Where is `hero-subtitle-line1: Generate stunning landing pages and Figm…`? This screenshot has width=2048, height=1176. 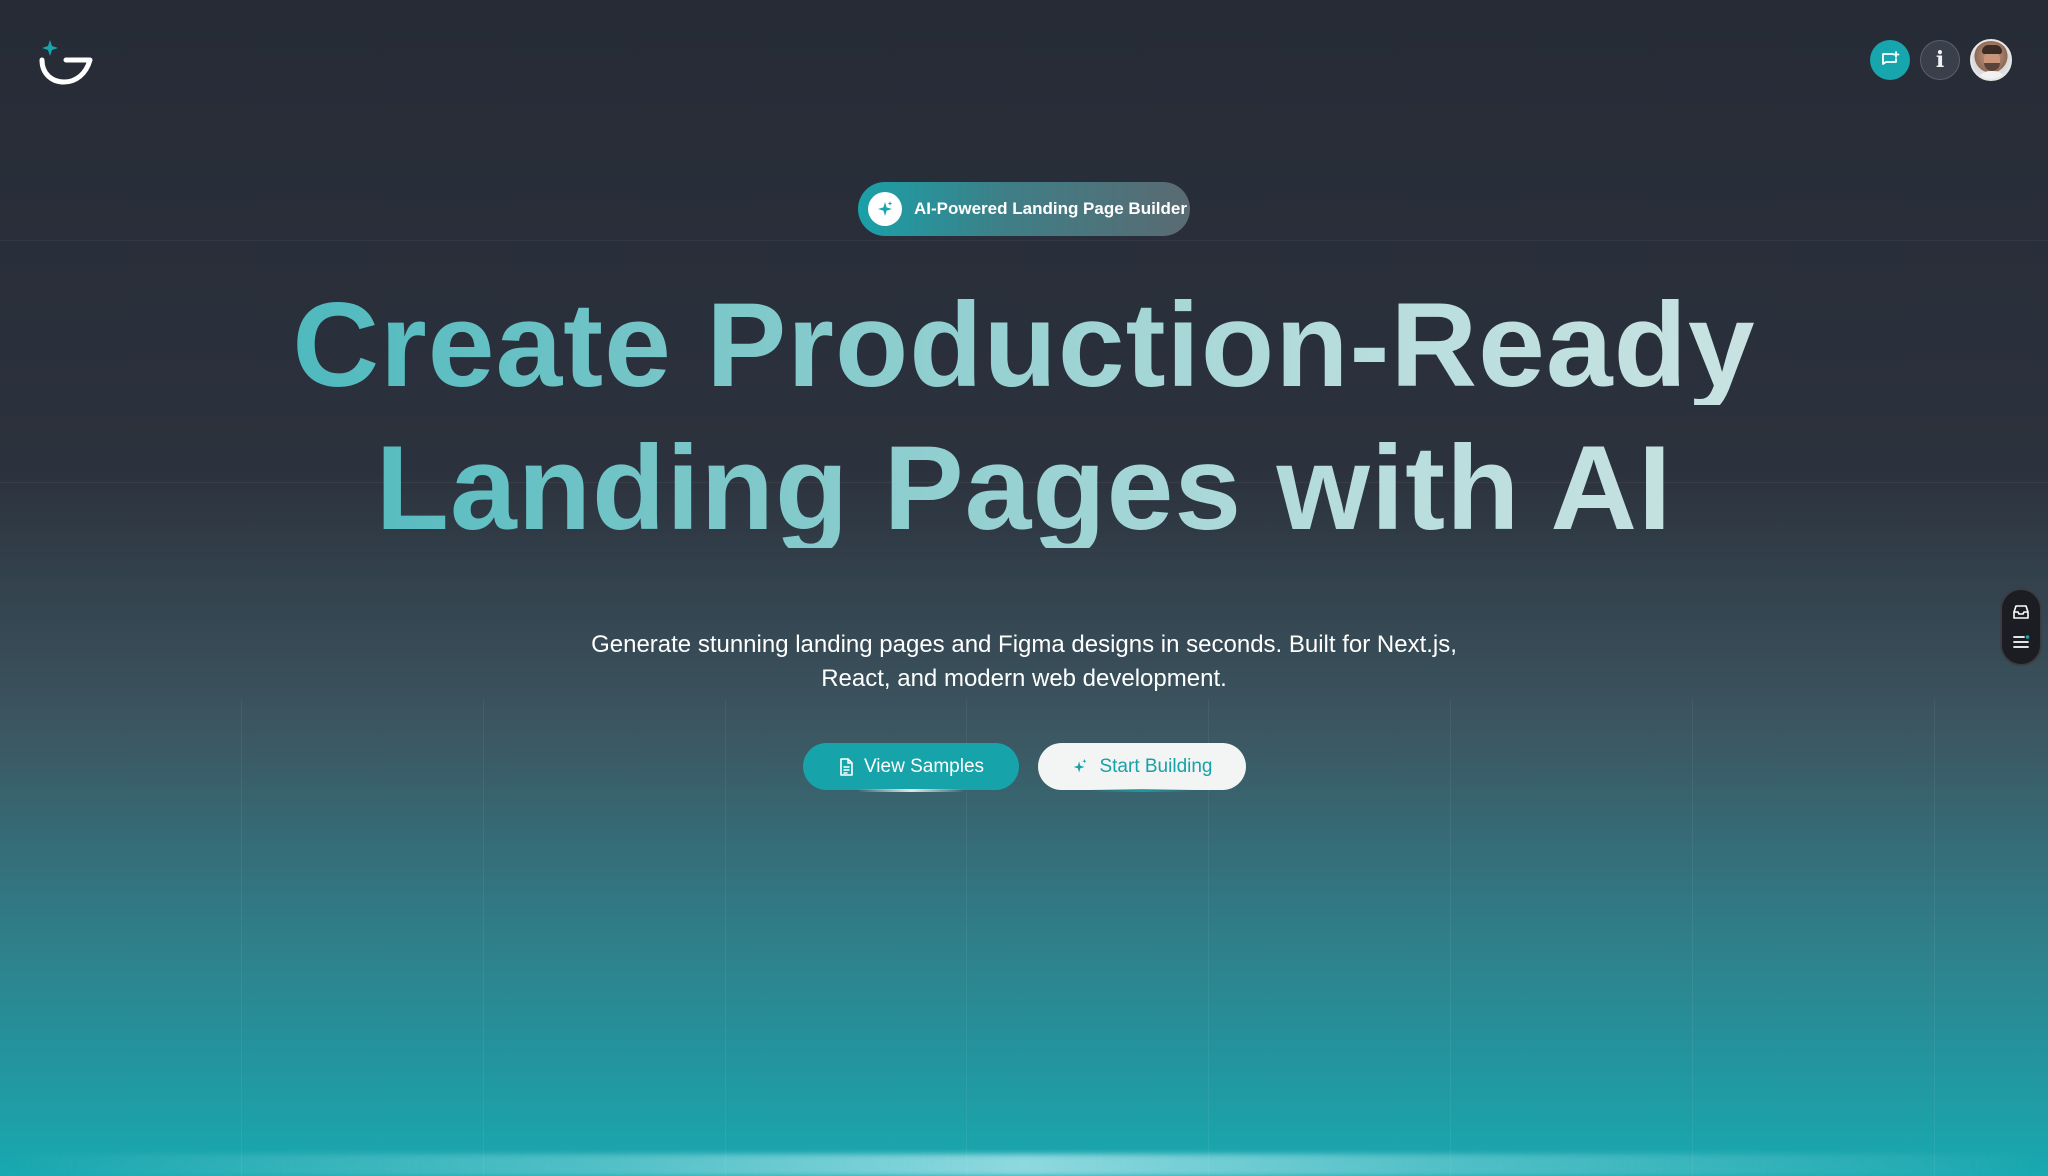 hero-subtitle-line1: Generate stunning landing pages and Figm… is located at coordinates (1024, 644).